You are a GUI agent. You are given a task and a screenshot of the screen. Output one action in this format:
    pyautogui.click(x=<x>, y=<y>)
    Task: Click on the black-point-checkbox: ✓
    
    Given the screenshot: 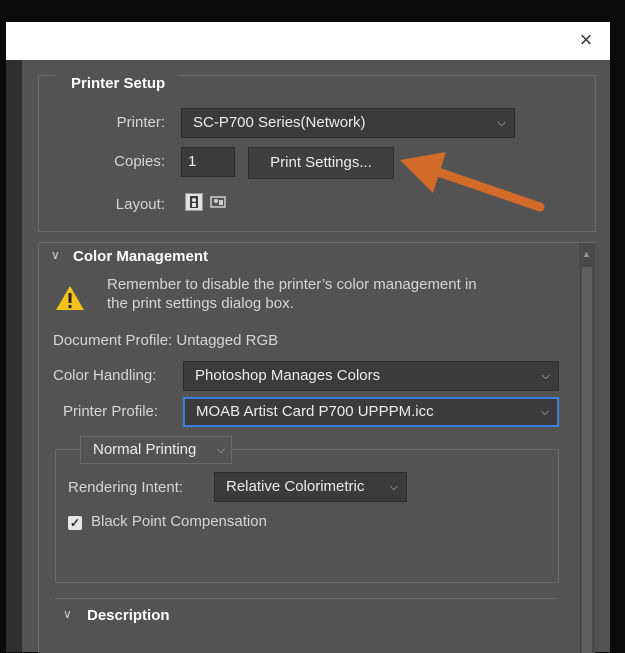 What is the action you would take?
    pyautogui.click(x=75, y=523)
    